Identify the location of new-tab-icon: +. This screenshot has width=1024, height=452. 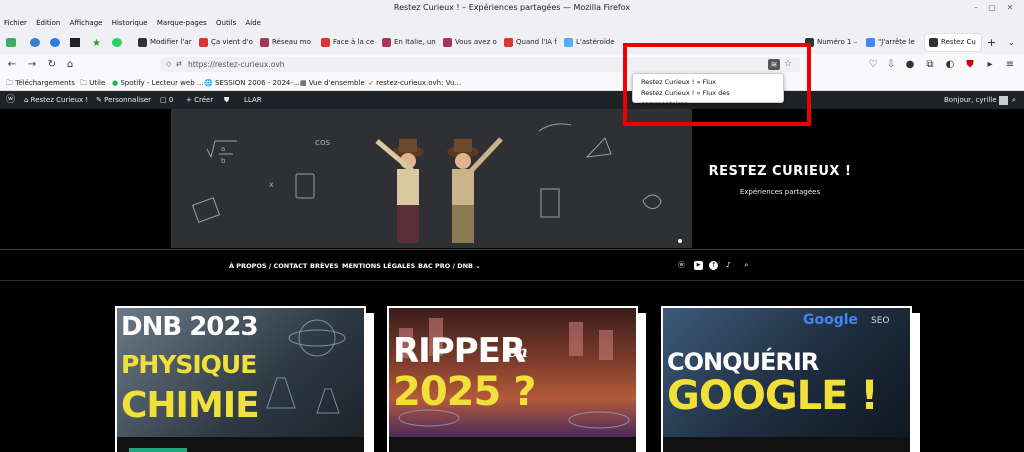
(992, 42).